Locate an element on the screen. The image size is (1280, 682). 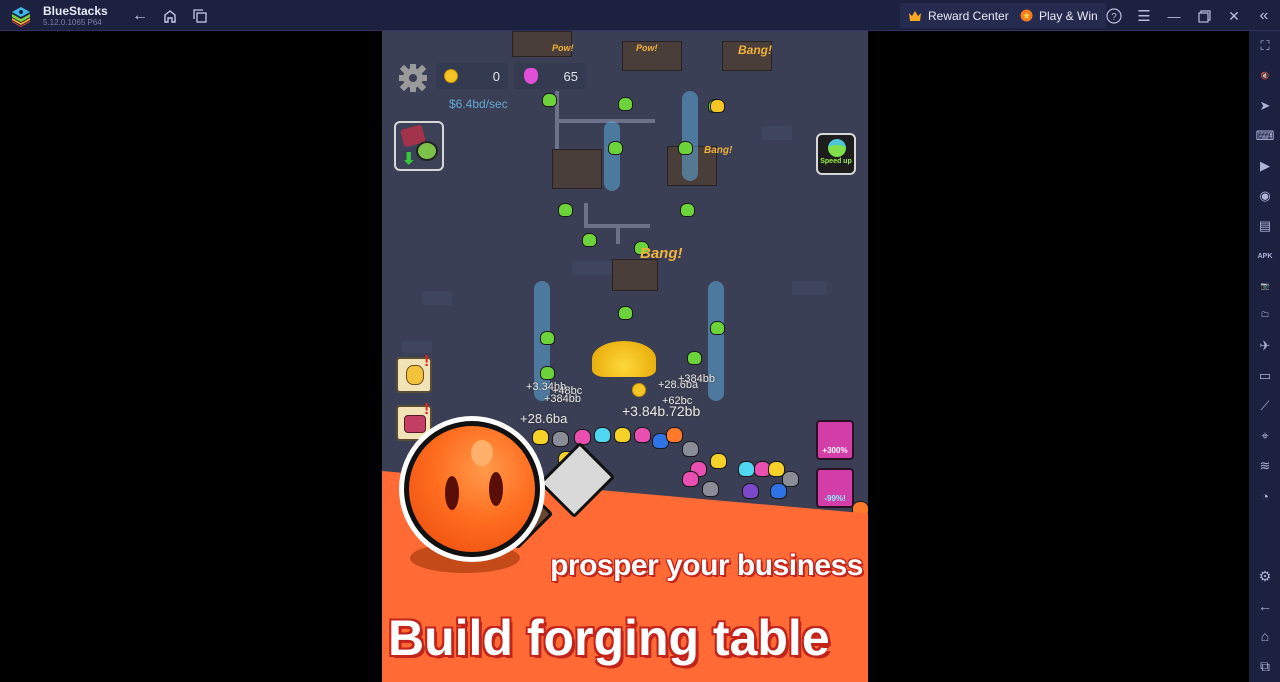
back-button: ← is located at coordinates (140, 16).